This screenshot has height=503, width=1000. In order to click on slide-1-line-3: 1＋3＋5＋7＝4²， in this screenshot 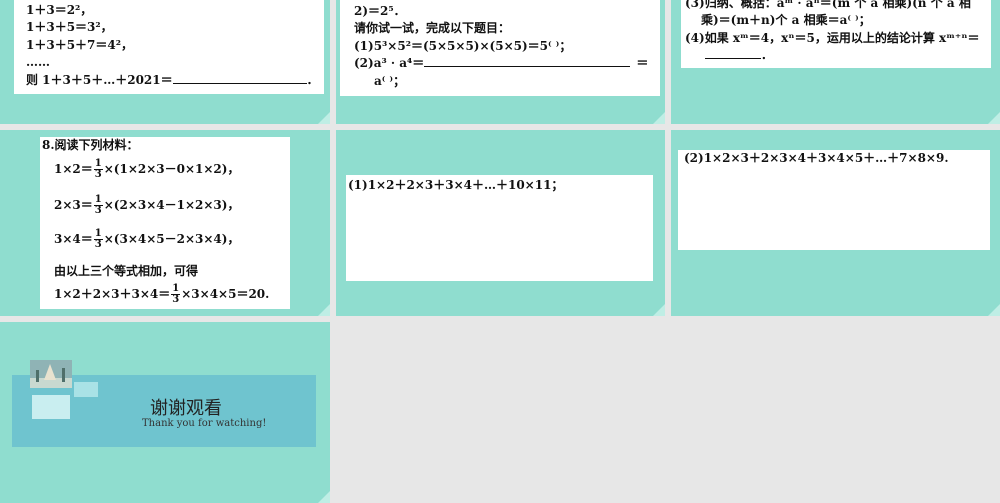, I will do `click(80, 44)`.